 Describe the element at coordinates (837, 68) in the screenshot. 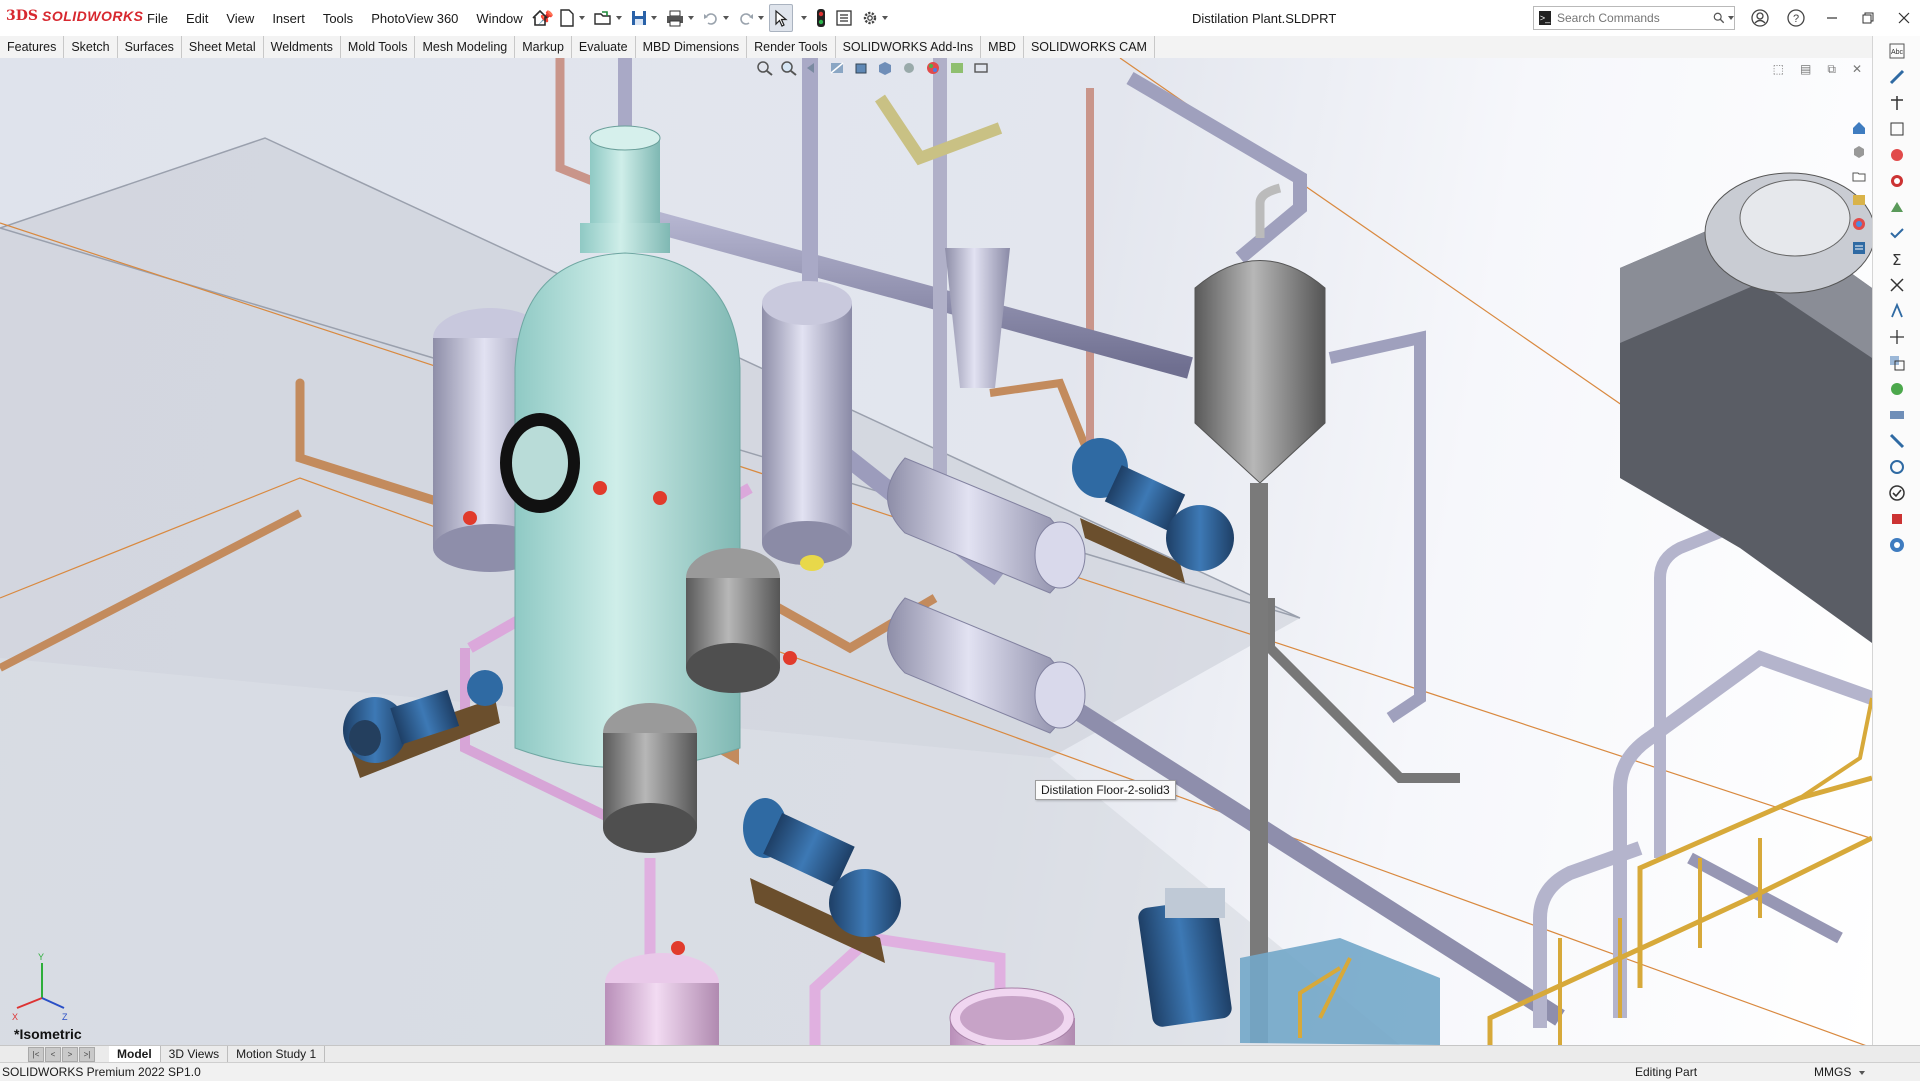

I see `section-view-icon` at that location.